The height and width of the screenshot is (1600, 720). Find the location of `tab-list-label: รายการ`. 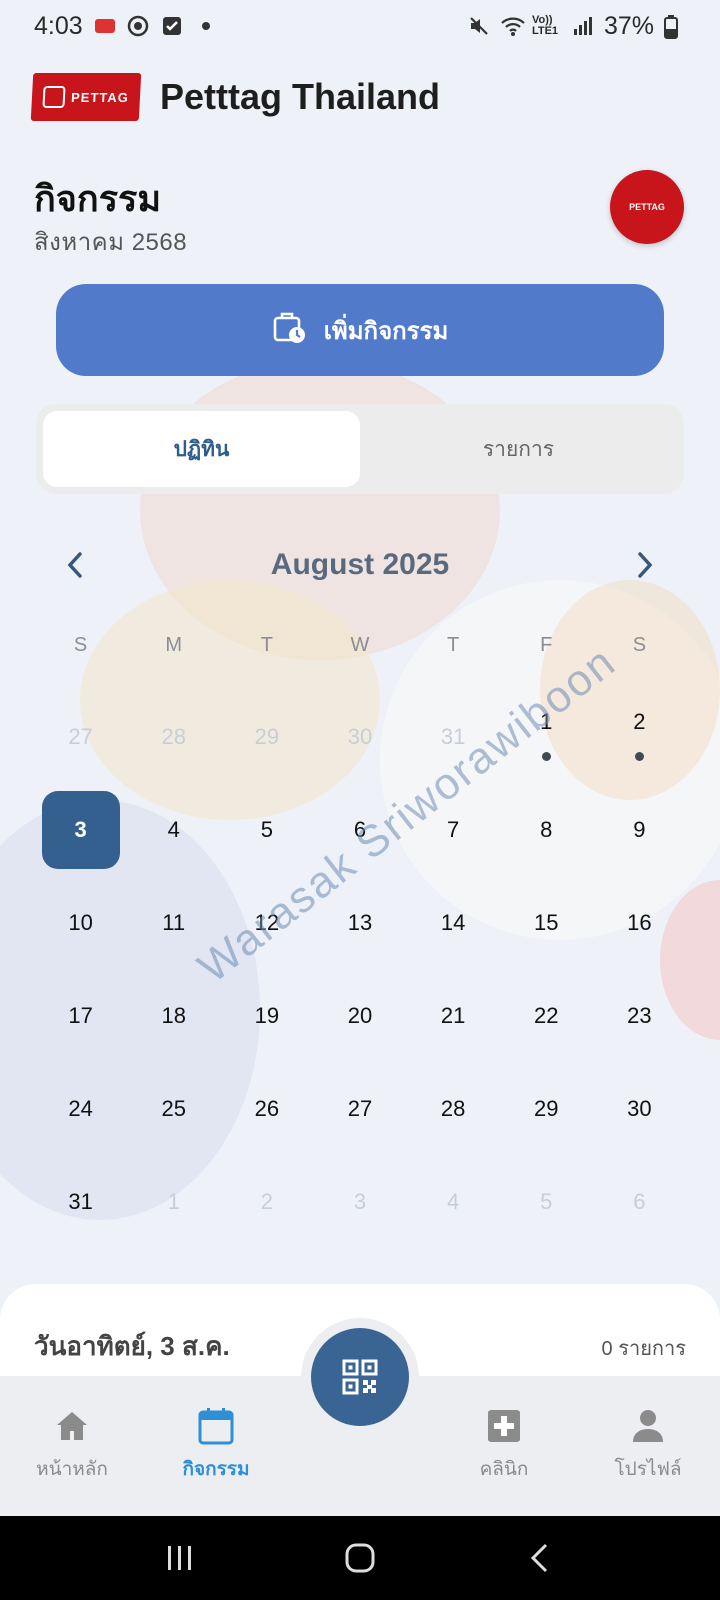

tab-list-label: รายการ is located at coordinates (518, 449).